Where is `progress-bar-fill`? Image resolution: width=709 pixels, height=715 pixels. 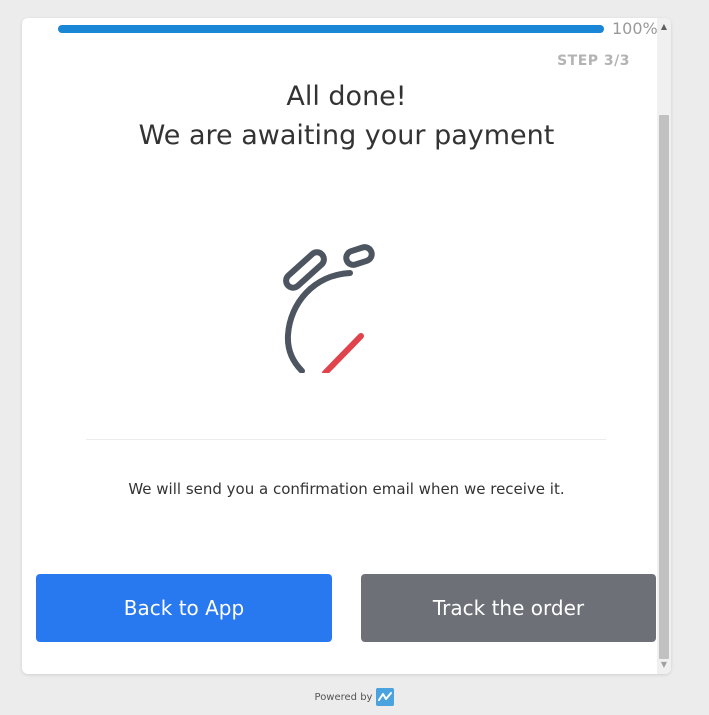
progress-bar-fill is located at coordinates (331, 29).